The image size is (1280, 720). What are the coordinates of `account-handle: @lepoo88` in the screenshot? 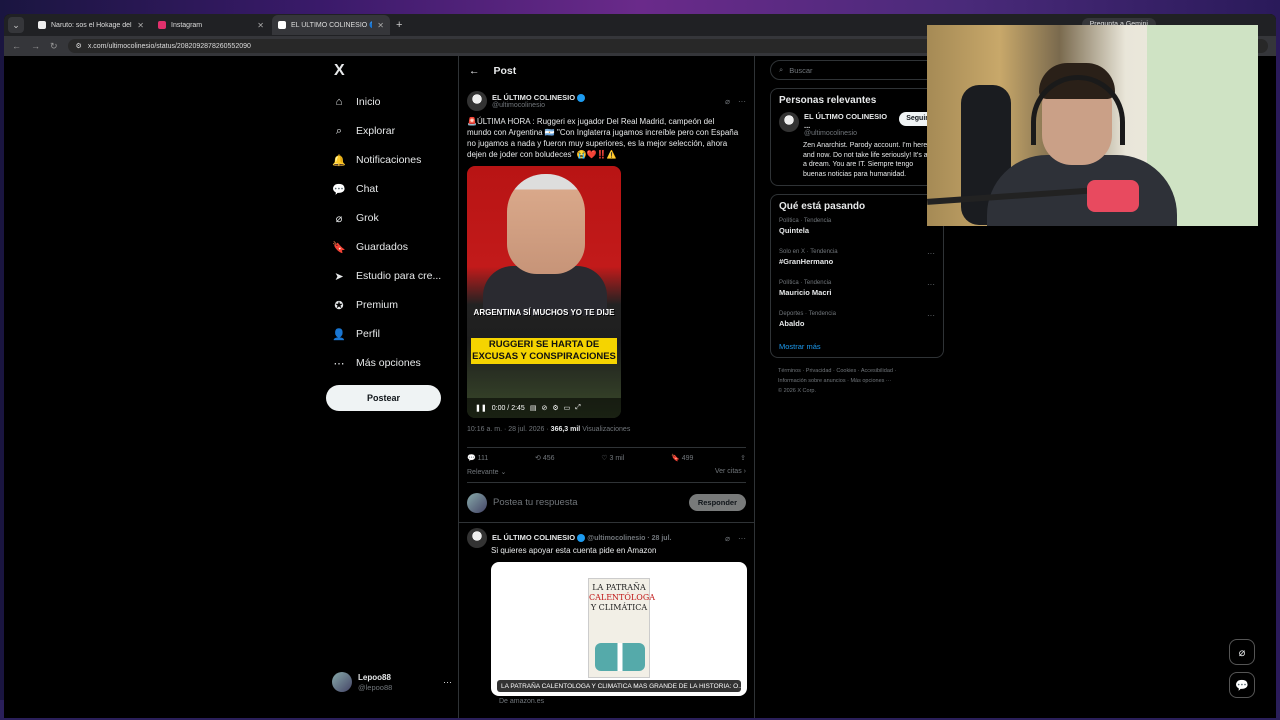 It's located at (375, 687).